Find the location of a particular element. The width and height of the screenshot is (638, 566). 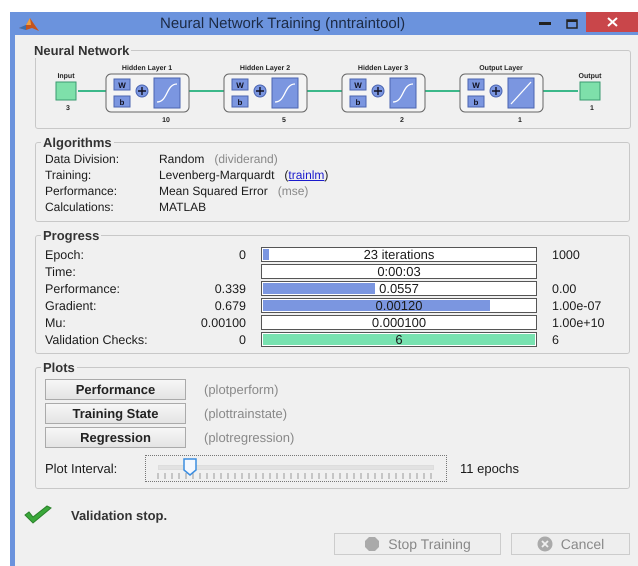

plot-button: Regression is located at coordinates (115, 437).